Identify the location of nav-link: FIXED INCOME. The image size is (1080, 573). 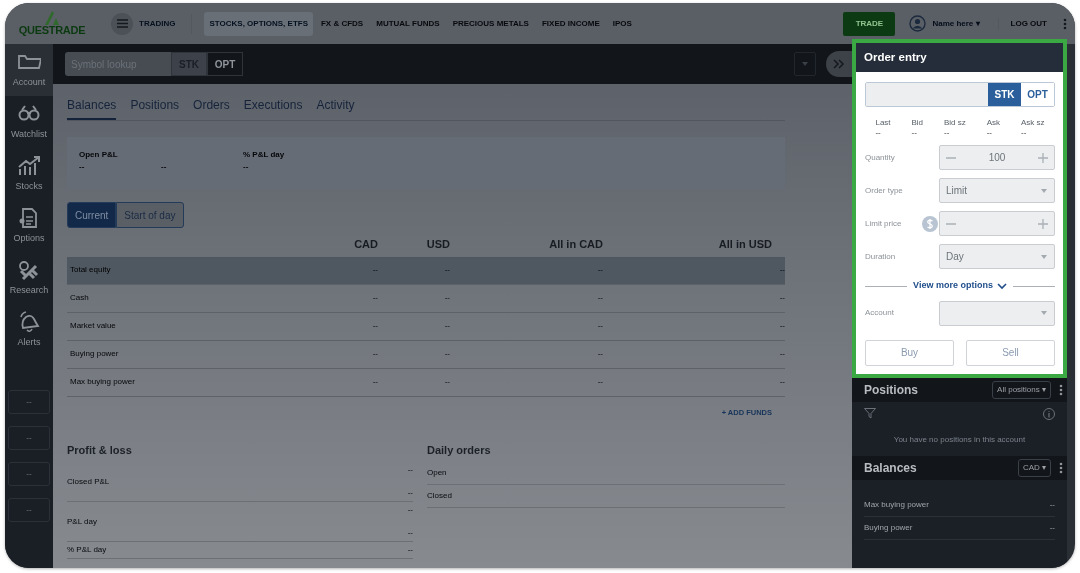
(570, 23).